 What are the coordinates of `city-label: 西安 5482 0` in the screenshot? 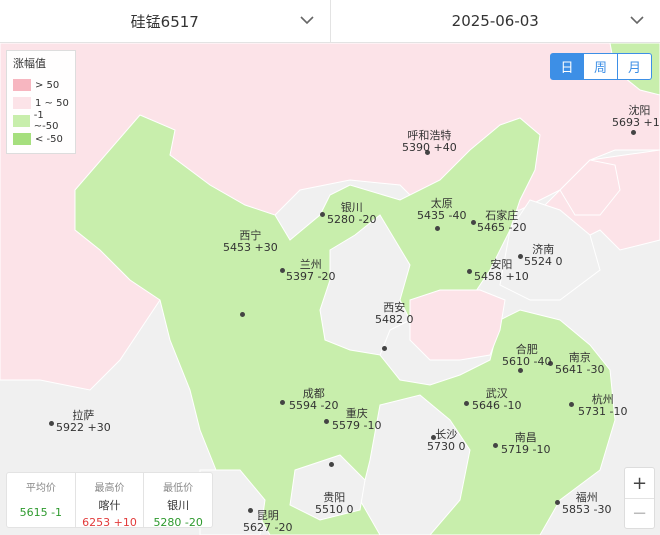 It's located at (394, 313).